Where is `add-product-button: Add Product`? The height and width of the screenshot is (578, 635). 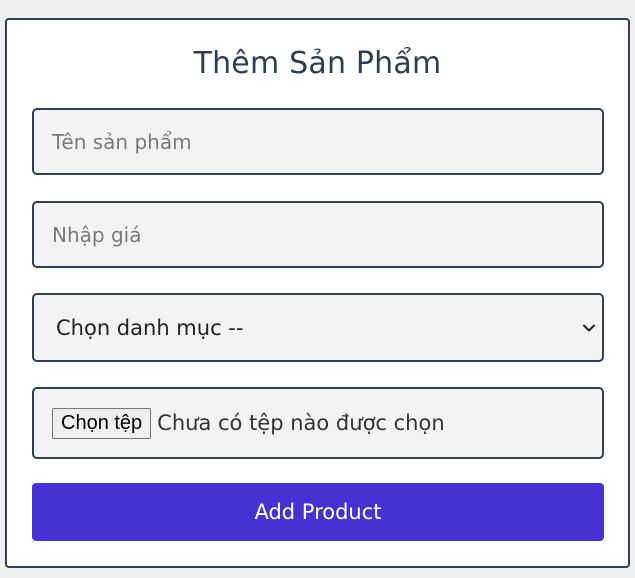
add-product-button: Add Product is located at coordinates (318, 512).